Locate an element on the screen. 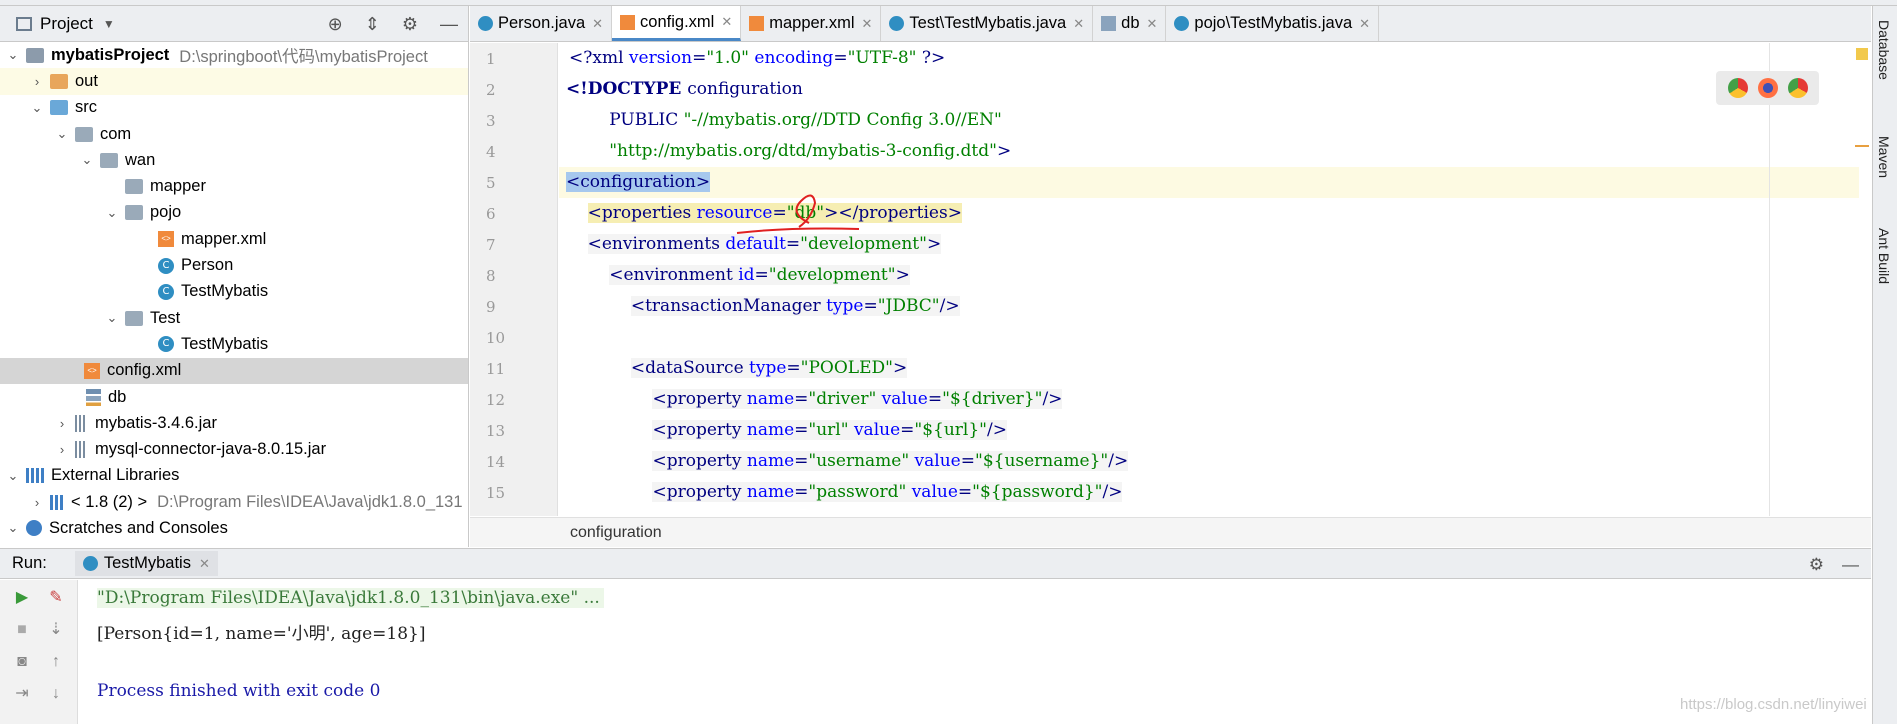 The image size is (1897, 724). tab-test-testmybatis: Test\TestMybatis.java ✕ is located at coordinates (987, 23).